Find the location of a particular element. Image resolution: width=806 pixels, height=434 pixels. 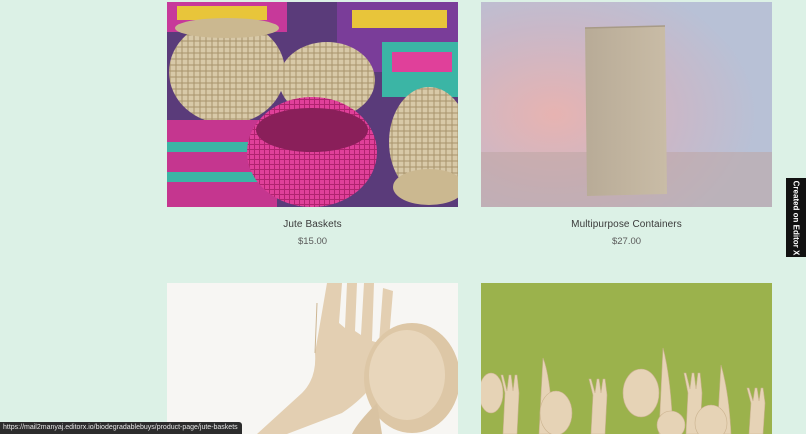

product-image-wooden-cutlery-green is located at coordinates (626, 358).